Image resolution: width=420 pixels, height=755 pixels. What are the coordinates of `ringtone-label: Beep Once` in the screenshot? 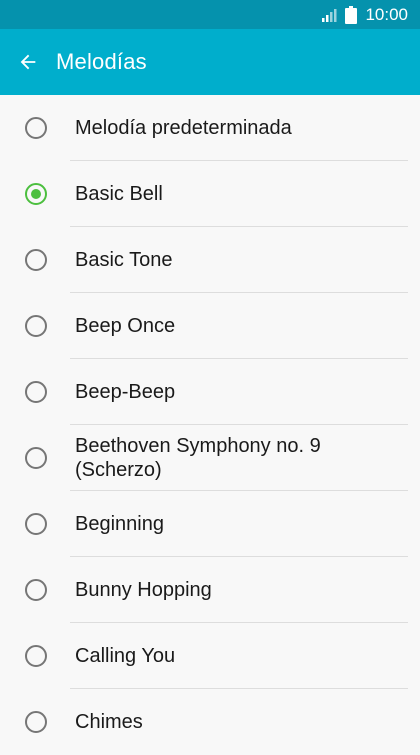 It's located at (125, 326).